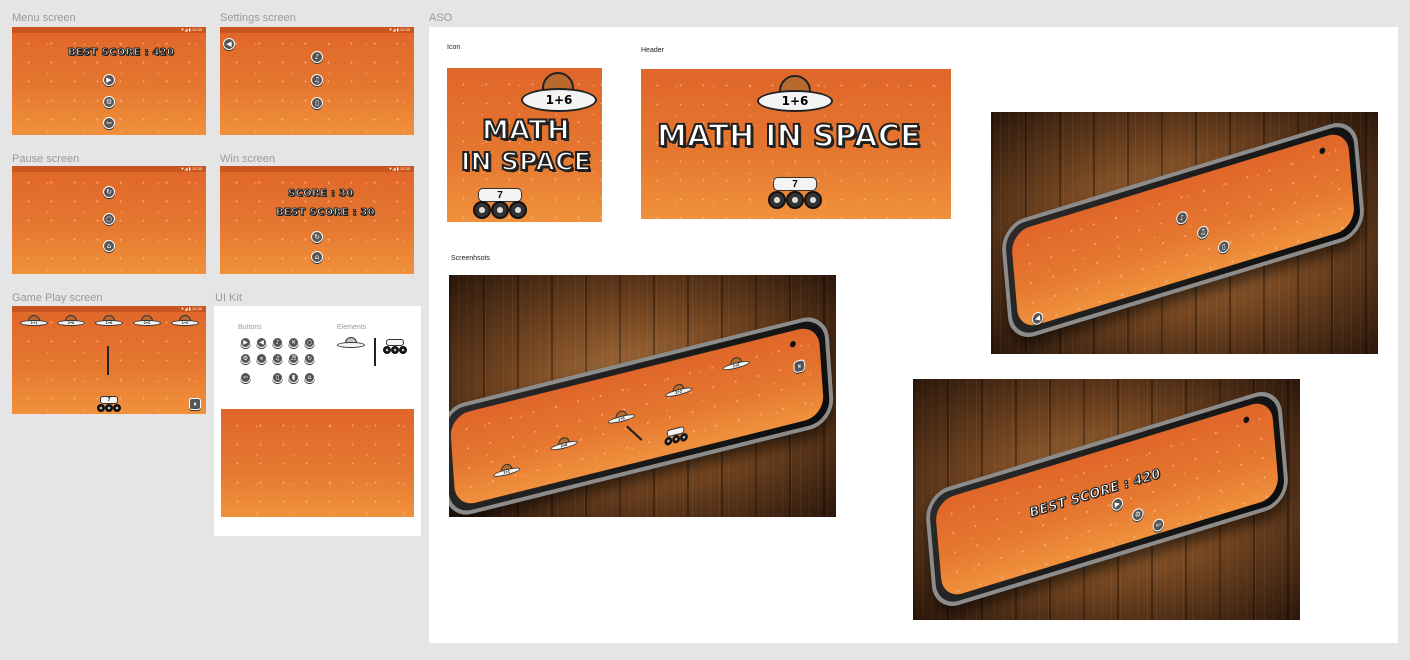 Image resolution: width=1410 pixels, height=660 pixels. Describe the element at coordinates (245, 342) in the screenshot. I see `kit-play-button: ▶` at that location.